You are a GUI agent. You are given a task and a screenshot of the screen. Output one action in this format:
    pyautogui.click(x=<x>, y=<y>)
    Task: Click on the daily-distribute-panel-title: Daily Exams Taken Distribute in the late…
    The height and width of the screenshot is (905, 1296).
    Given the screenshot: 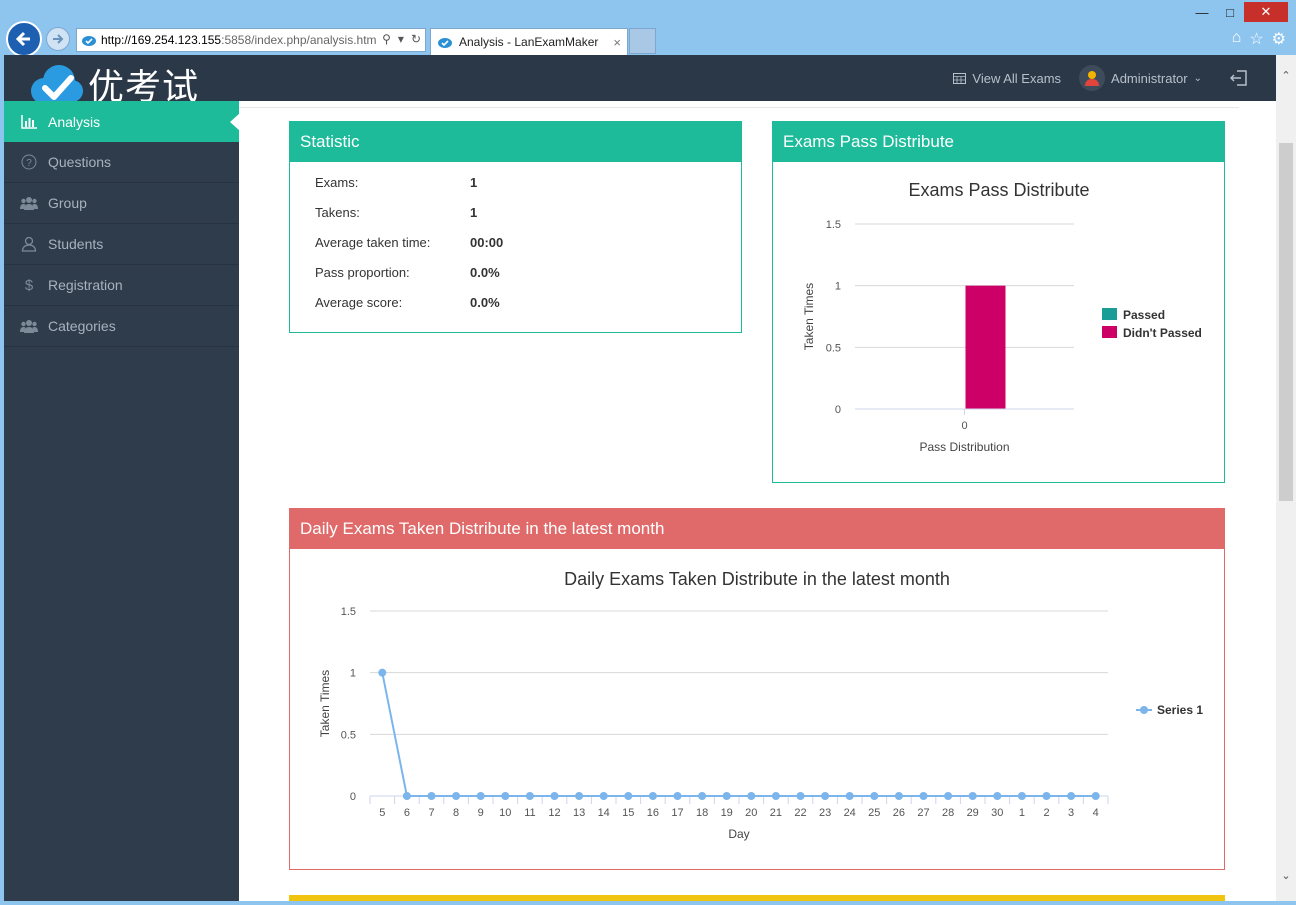 What is the action you would take?
    pyautogui.click(x=757, y=529)
    